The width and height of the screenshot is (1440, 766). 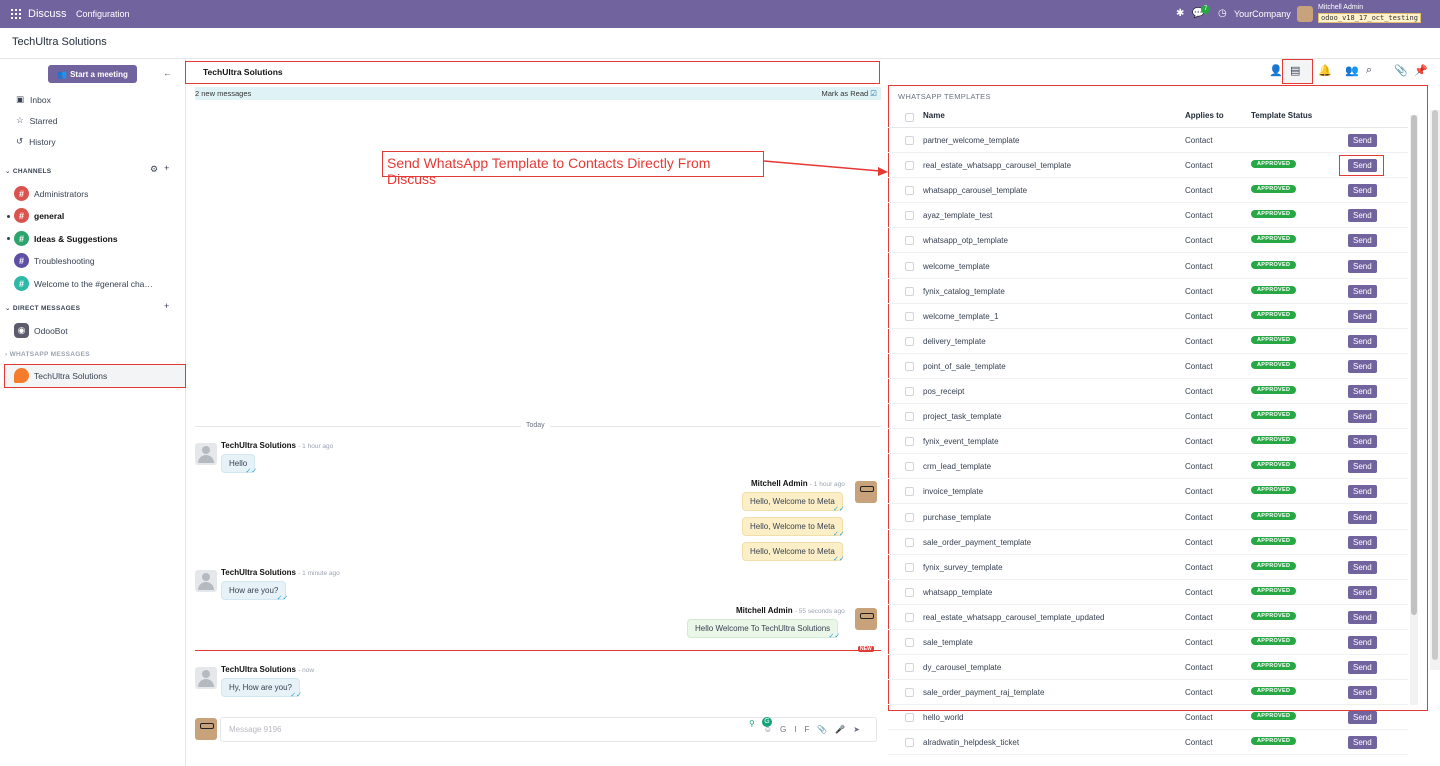 What do you see at coordinates (826, 729) in the screenshot?
I see `attachment-icon: 📎` at bounding box center [826, 729].